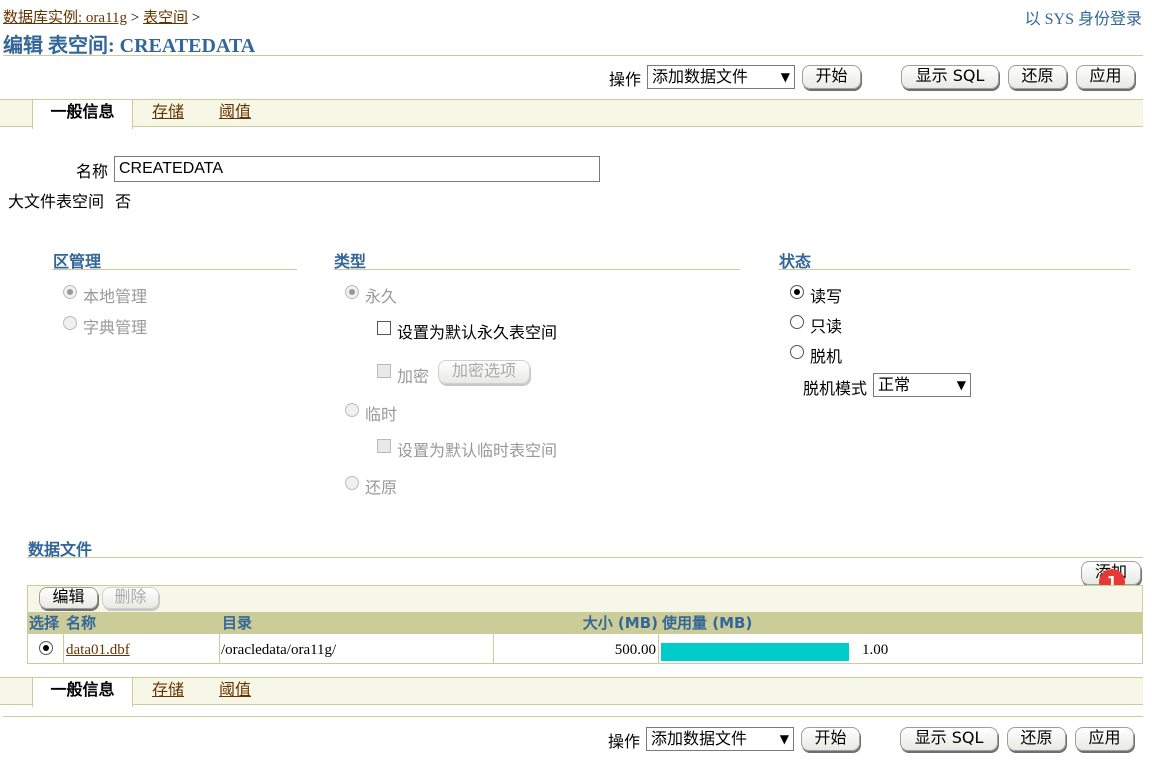 This screenshot has height=762, width=1152. What do you see at coordinates (92, 171) in the screenshot?
I see `name-label: 名称` at bounding box center [92, 171].